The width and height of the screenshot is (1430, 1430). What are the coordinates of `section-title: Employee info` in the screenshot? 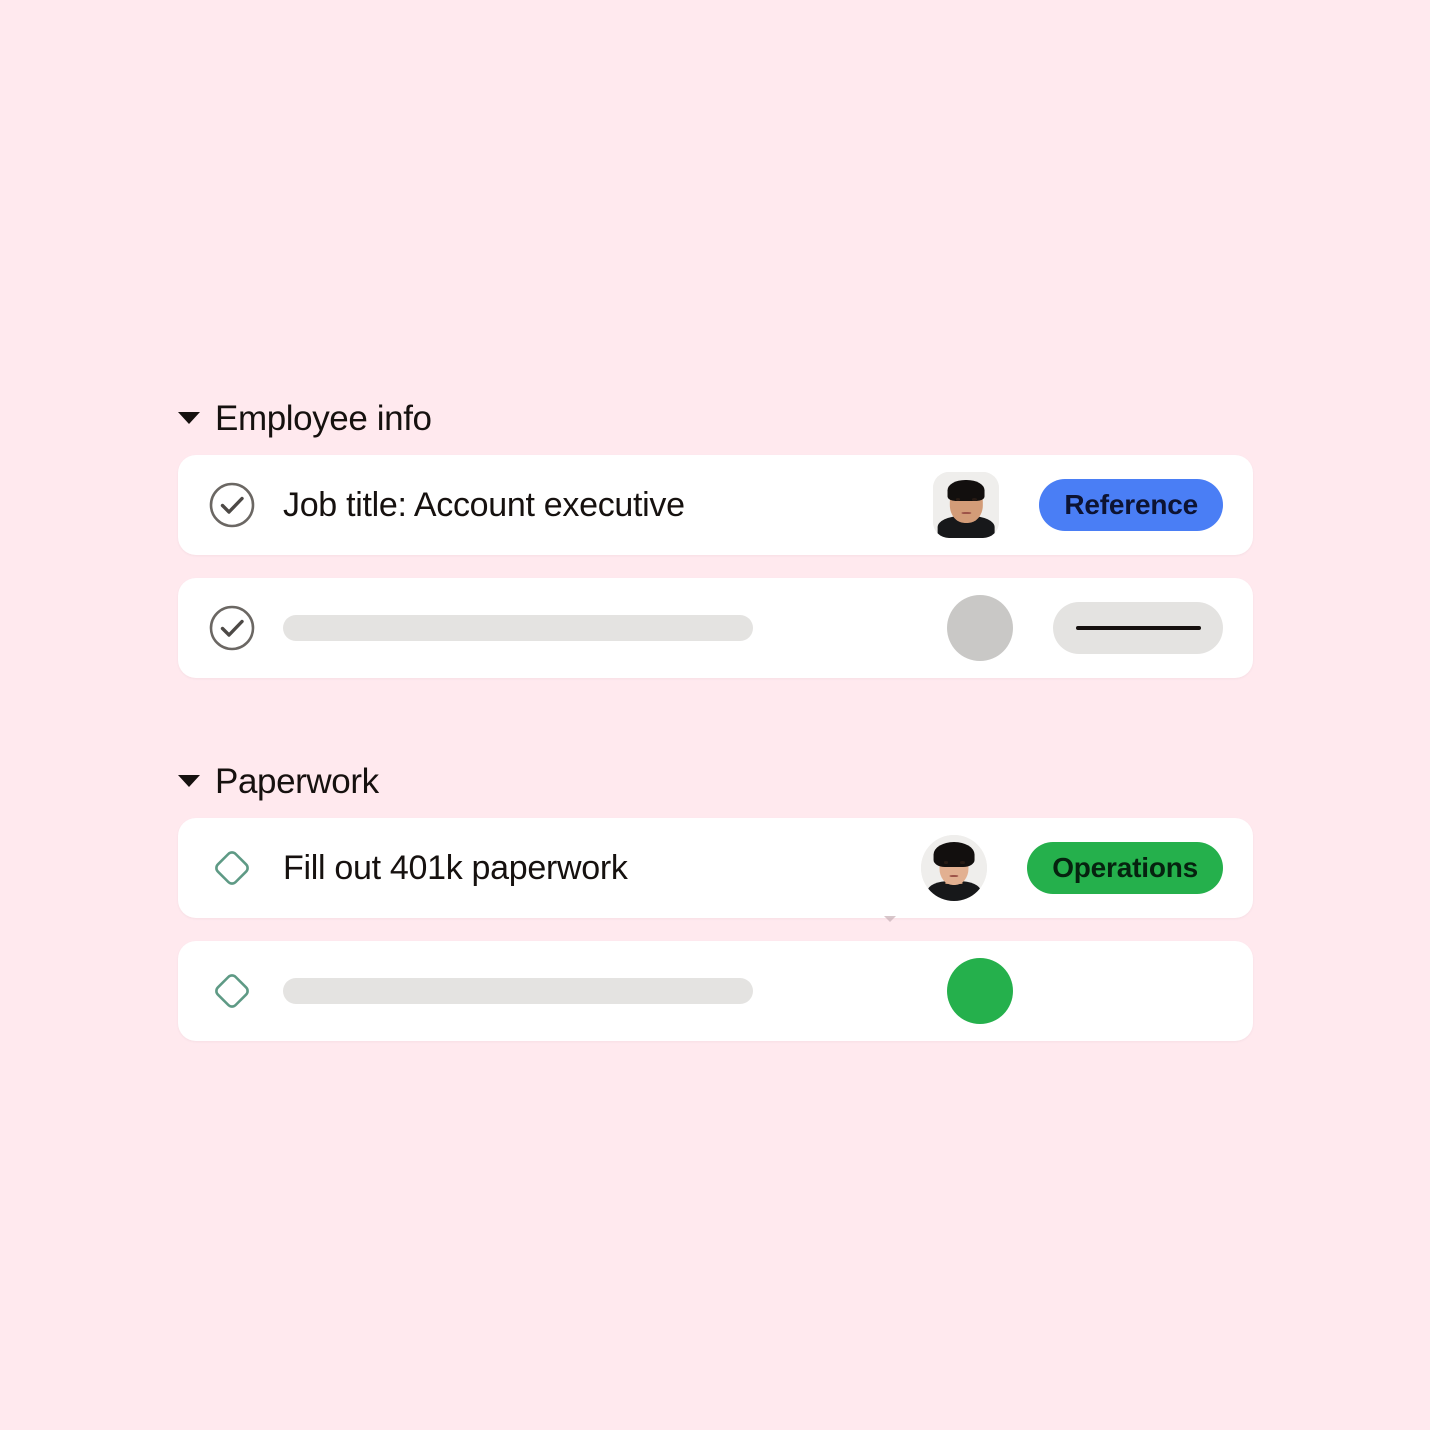 It's located at (323, 418).